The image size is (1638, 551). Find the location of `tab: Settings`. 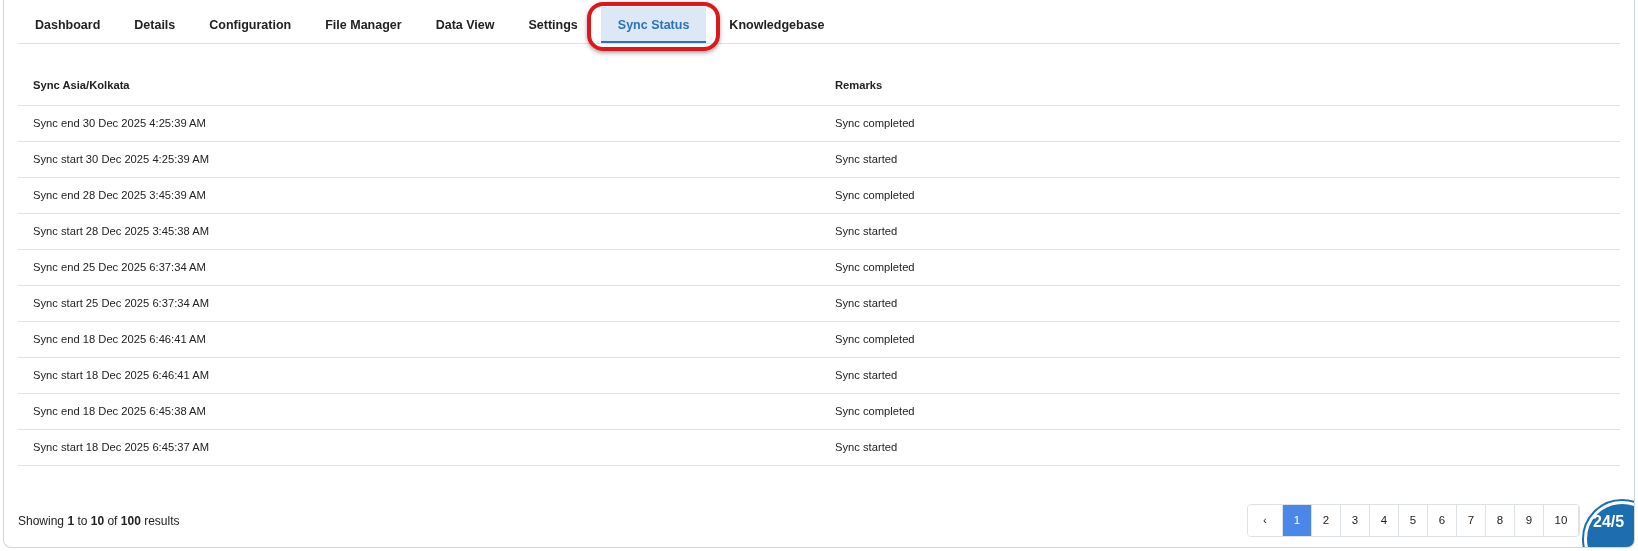

tab: Settings is located at coordinates (553, 25).